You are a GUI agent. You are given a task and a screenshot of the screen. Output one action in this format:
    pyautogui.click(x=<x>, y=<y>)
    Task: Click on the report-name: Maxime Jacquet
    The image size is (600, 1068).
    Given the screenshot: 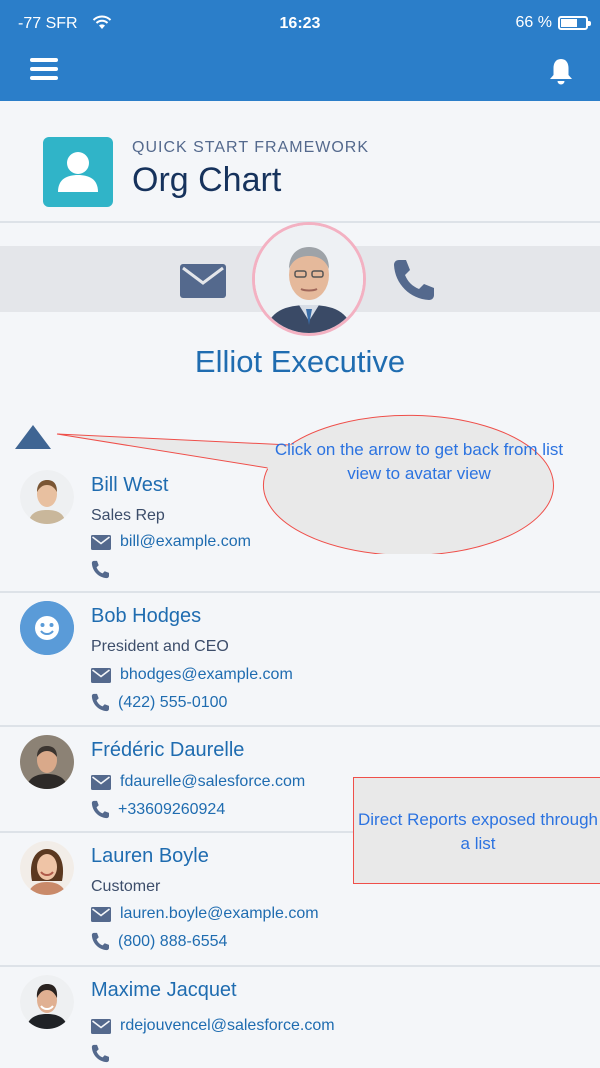 What is the action you would take?
    pyautogui.click(x=164, y=990)
    